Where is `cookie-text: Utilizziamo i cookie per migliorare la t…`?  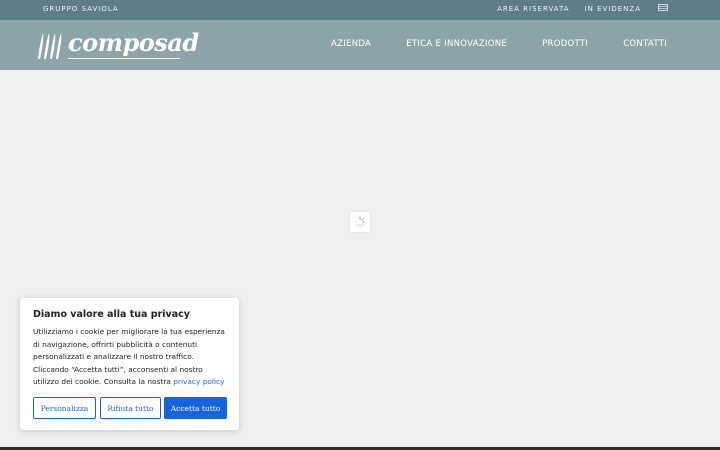
cookie-text: Utilizziamo i cookie per migliorare la t… is located at coordinates (129, 356).